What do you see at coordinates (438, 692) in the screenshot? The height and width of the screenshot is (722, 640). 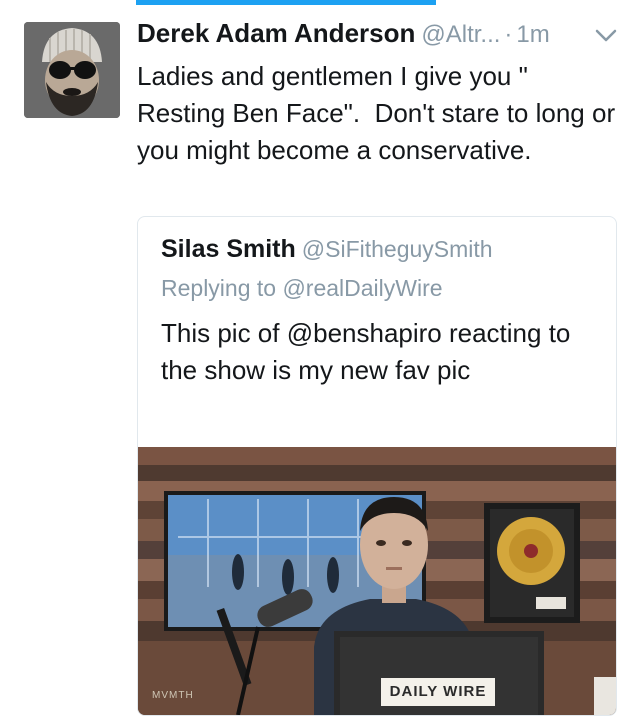 I see `desk-sign: DAILY WIRE` at bounding box center [438, 692].